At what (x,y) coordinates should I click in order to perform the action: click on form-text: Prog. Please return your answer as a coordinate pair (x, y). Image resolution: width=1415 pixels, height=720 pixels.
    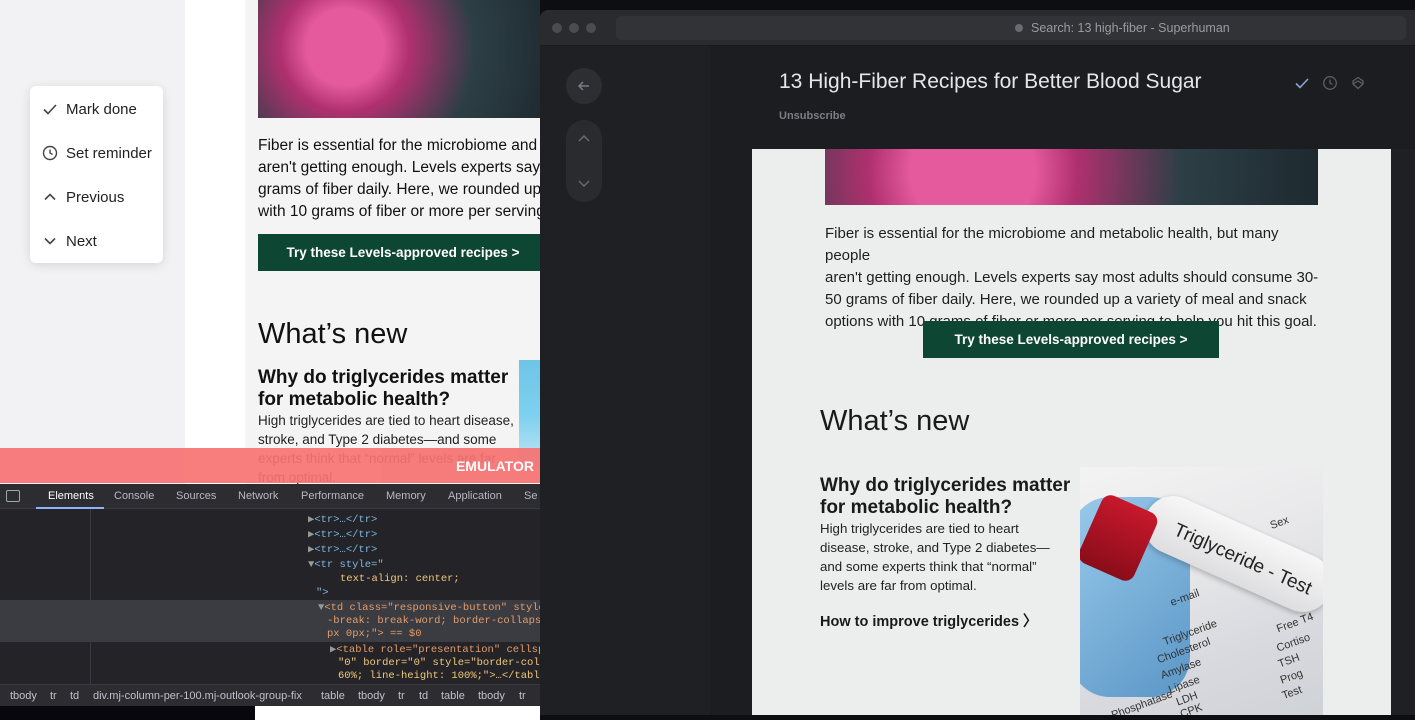
    Looking at the image, I should click on (1291, 677).